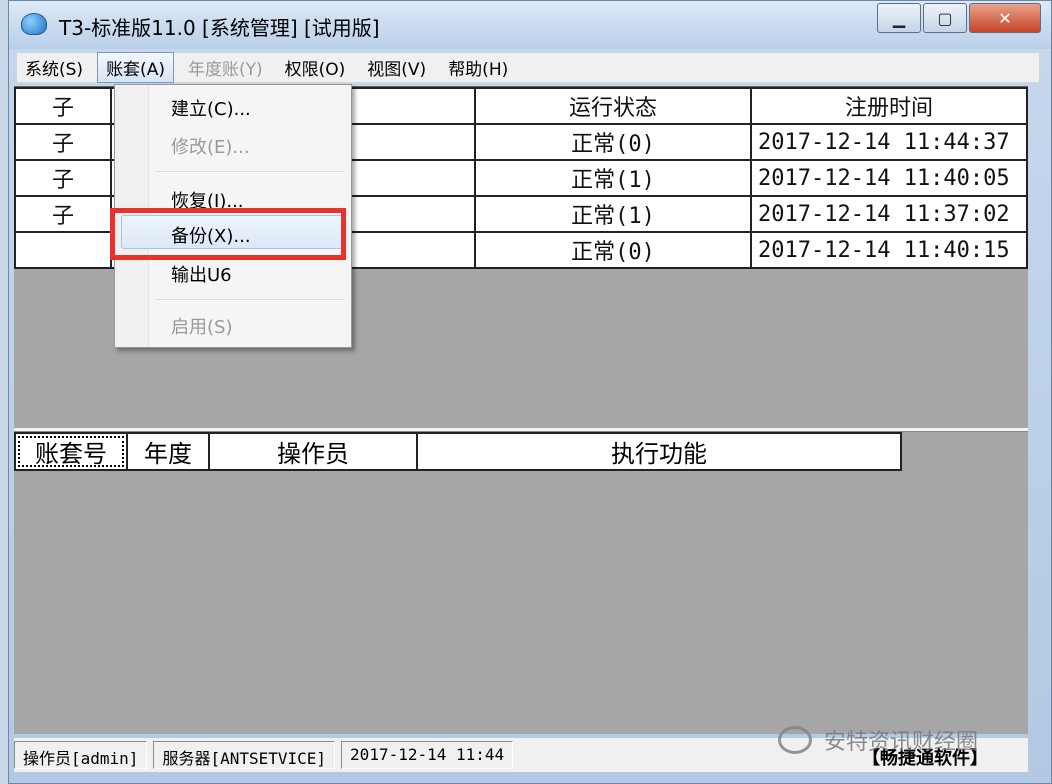  Describe the element at coordinates (81, 755) in the screenshot. I see `status-operator: 操作员[admin]` at that location.